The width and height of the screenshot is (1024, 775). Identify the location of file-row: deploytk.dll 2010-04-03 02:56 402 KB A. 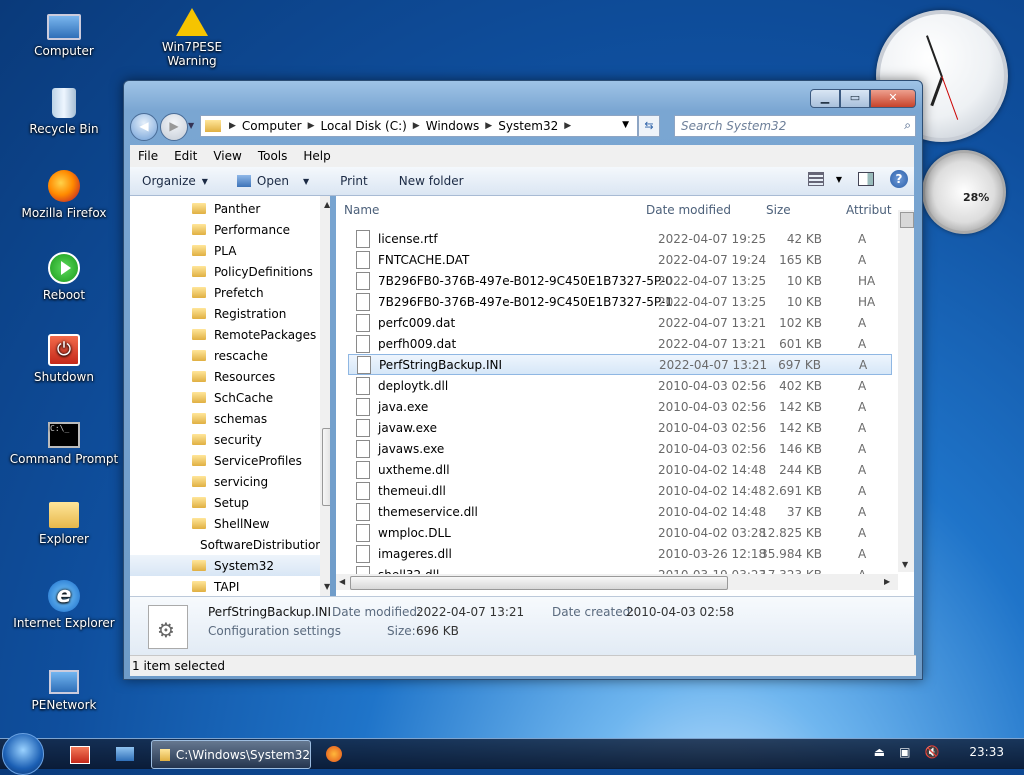
(620, 385).